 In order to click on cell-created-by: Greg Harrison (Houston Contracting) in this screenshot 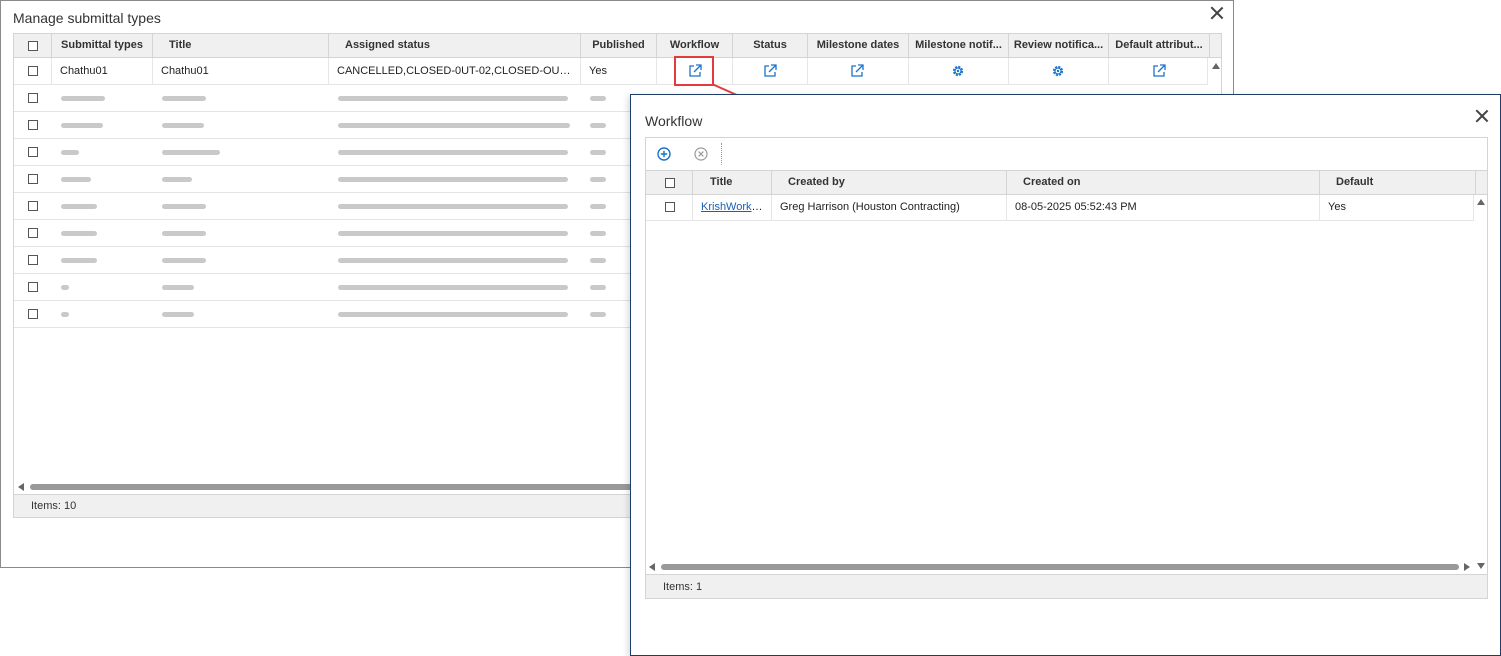, I will do `click(889, 207)`.